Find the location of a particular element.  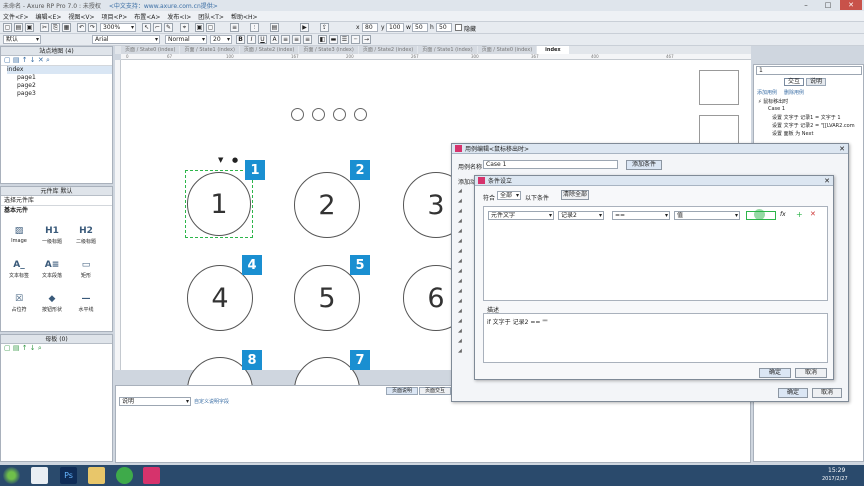

photoshop-icon: Ps is located at coordinates (68, 475).